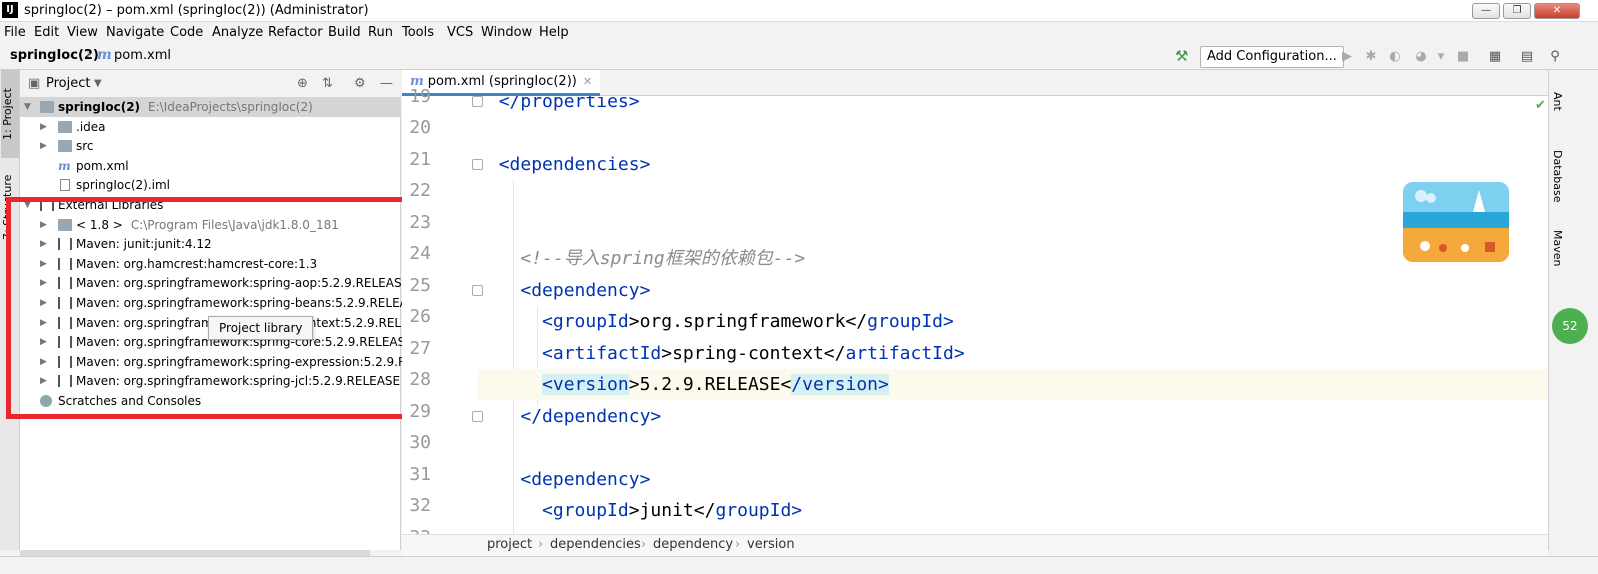 The image size is (1598, 574). I want to click on line-number: 25, so click(420, 285).